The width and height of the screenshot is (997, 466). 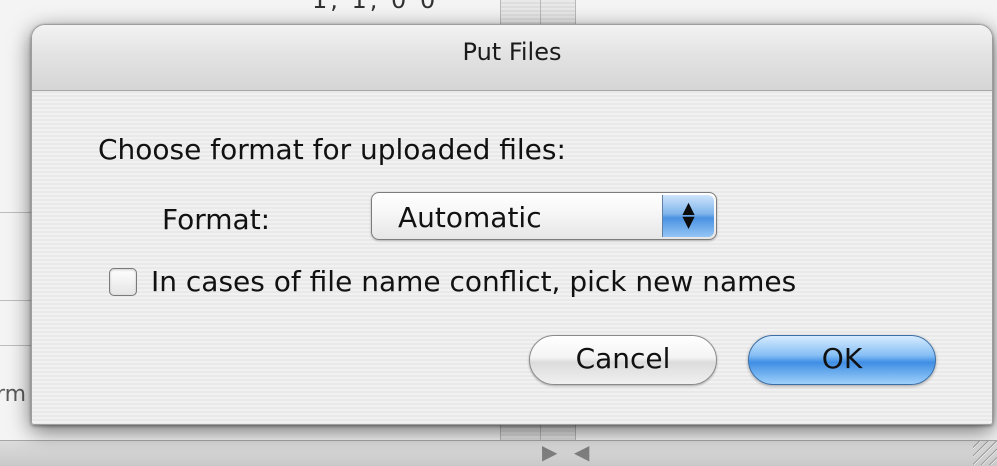 I want to click on format-popup-value: Automatic, so click(x=470, y=217).